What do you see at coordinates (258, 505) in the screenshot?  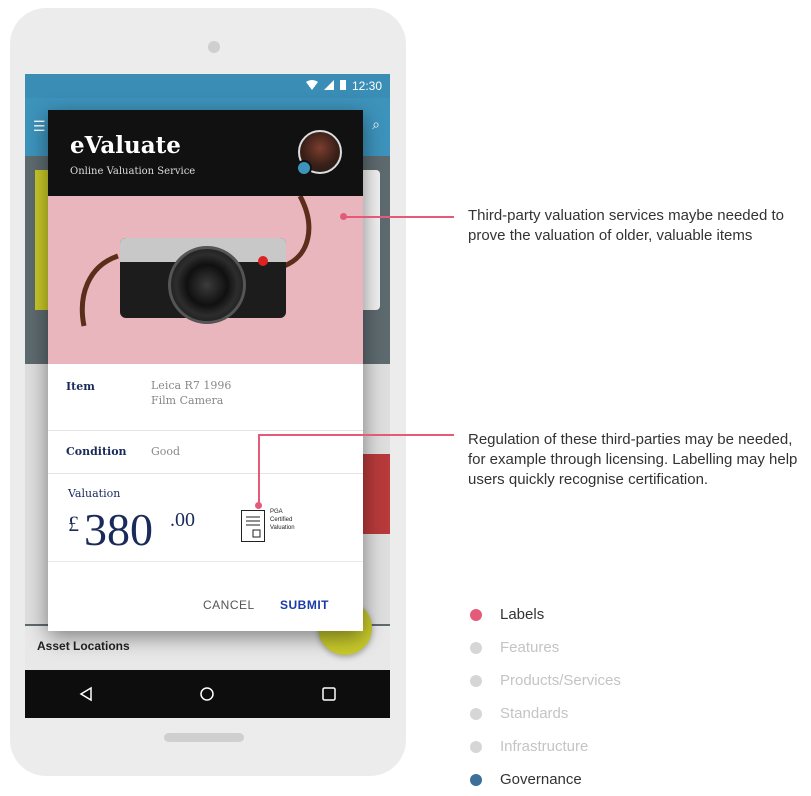 I see `callout-2-dot` at bounding box center [258, 505].